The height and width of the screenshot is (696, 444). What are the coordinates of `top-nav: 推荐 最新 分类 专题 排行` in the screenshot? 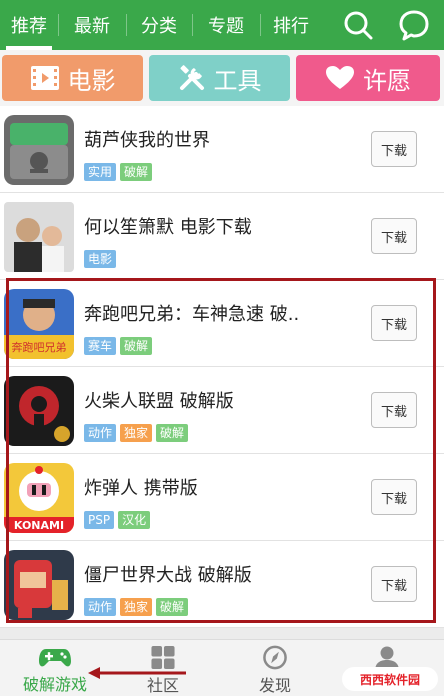 It's located at (222, 25).